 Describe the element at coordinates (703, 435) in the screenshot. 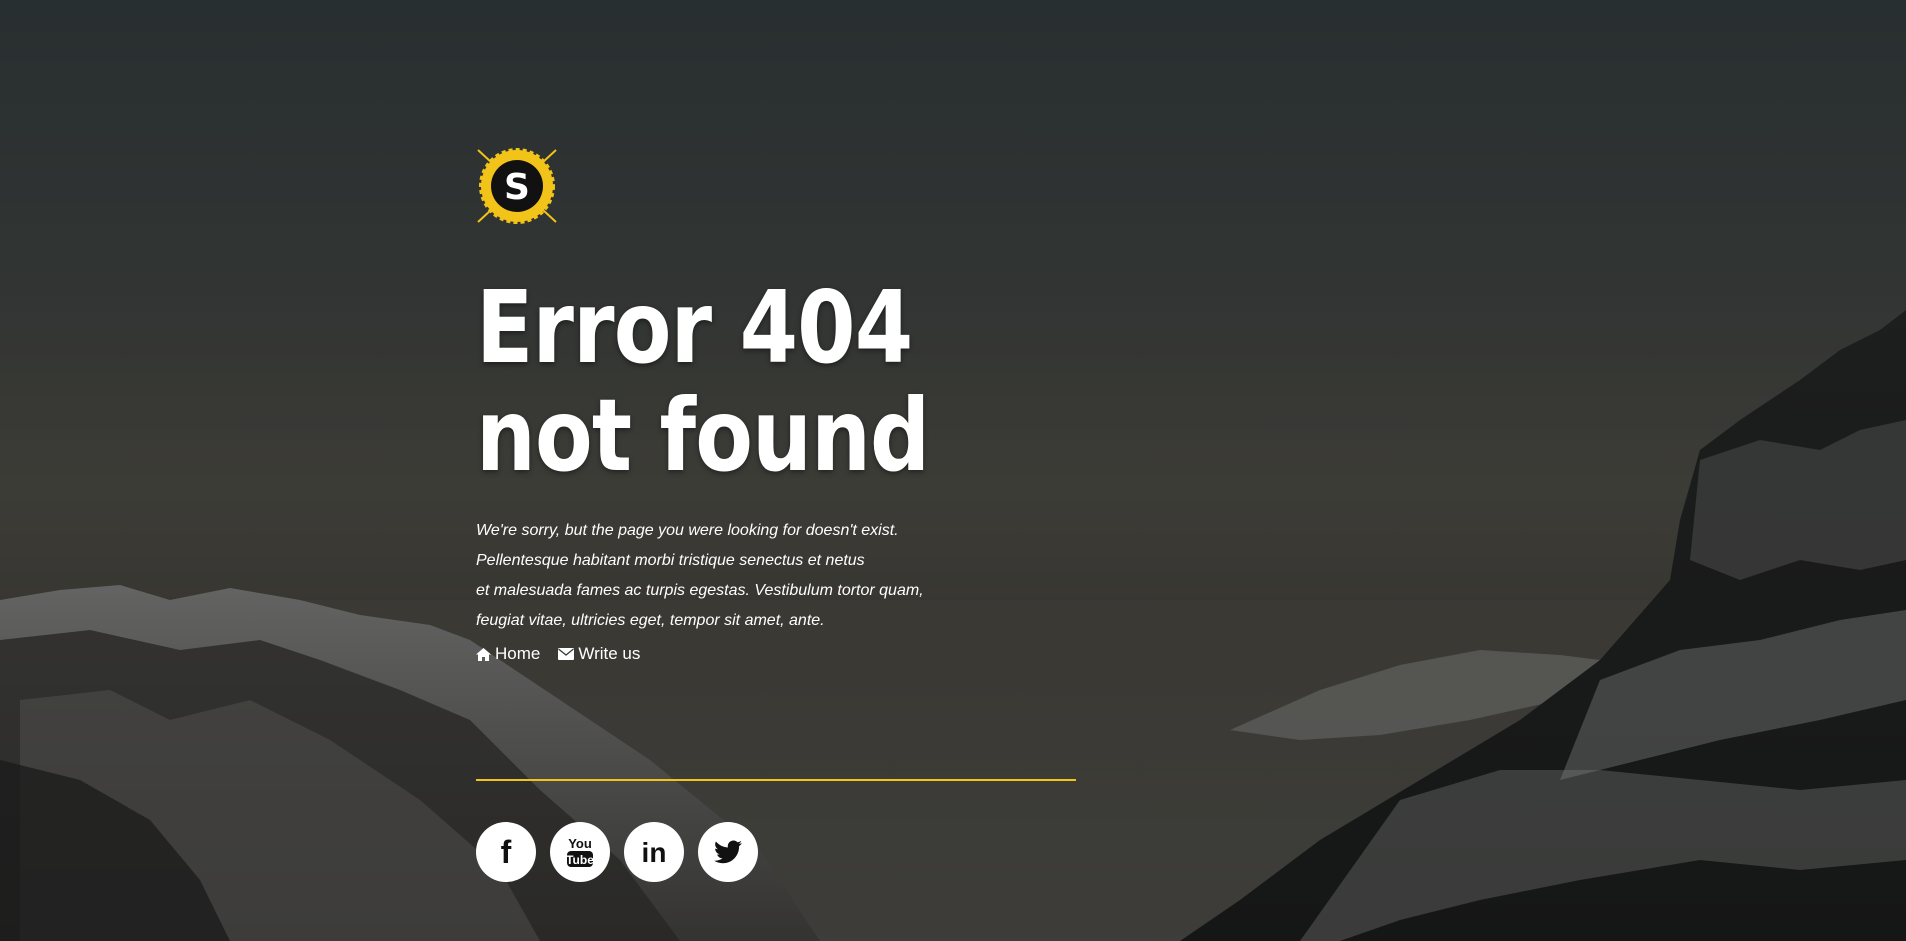

I see `title-line-2: not found` at that location.